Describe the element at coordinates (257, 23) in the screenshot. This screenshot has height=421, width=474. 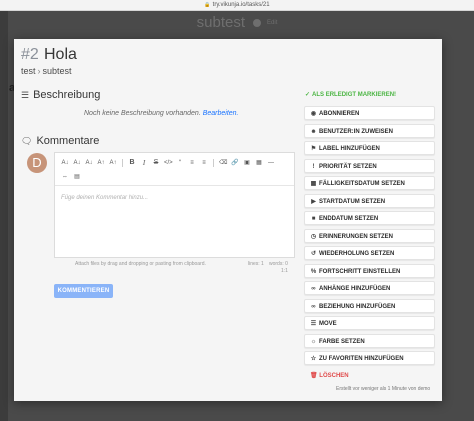
I see `gear-icon` at that location.